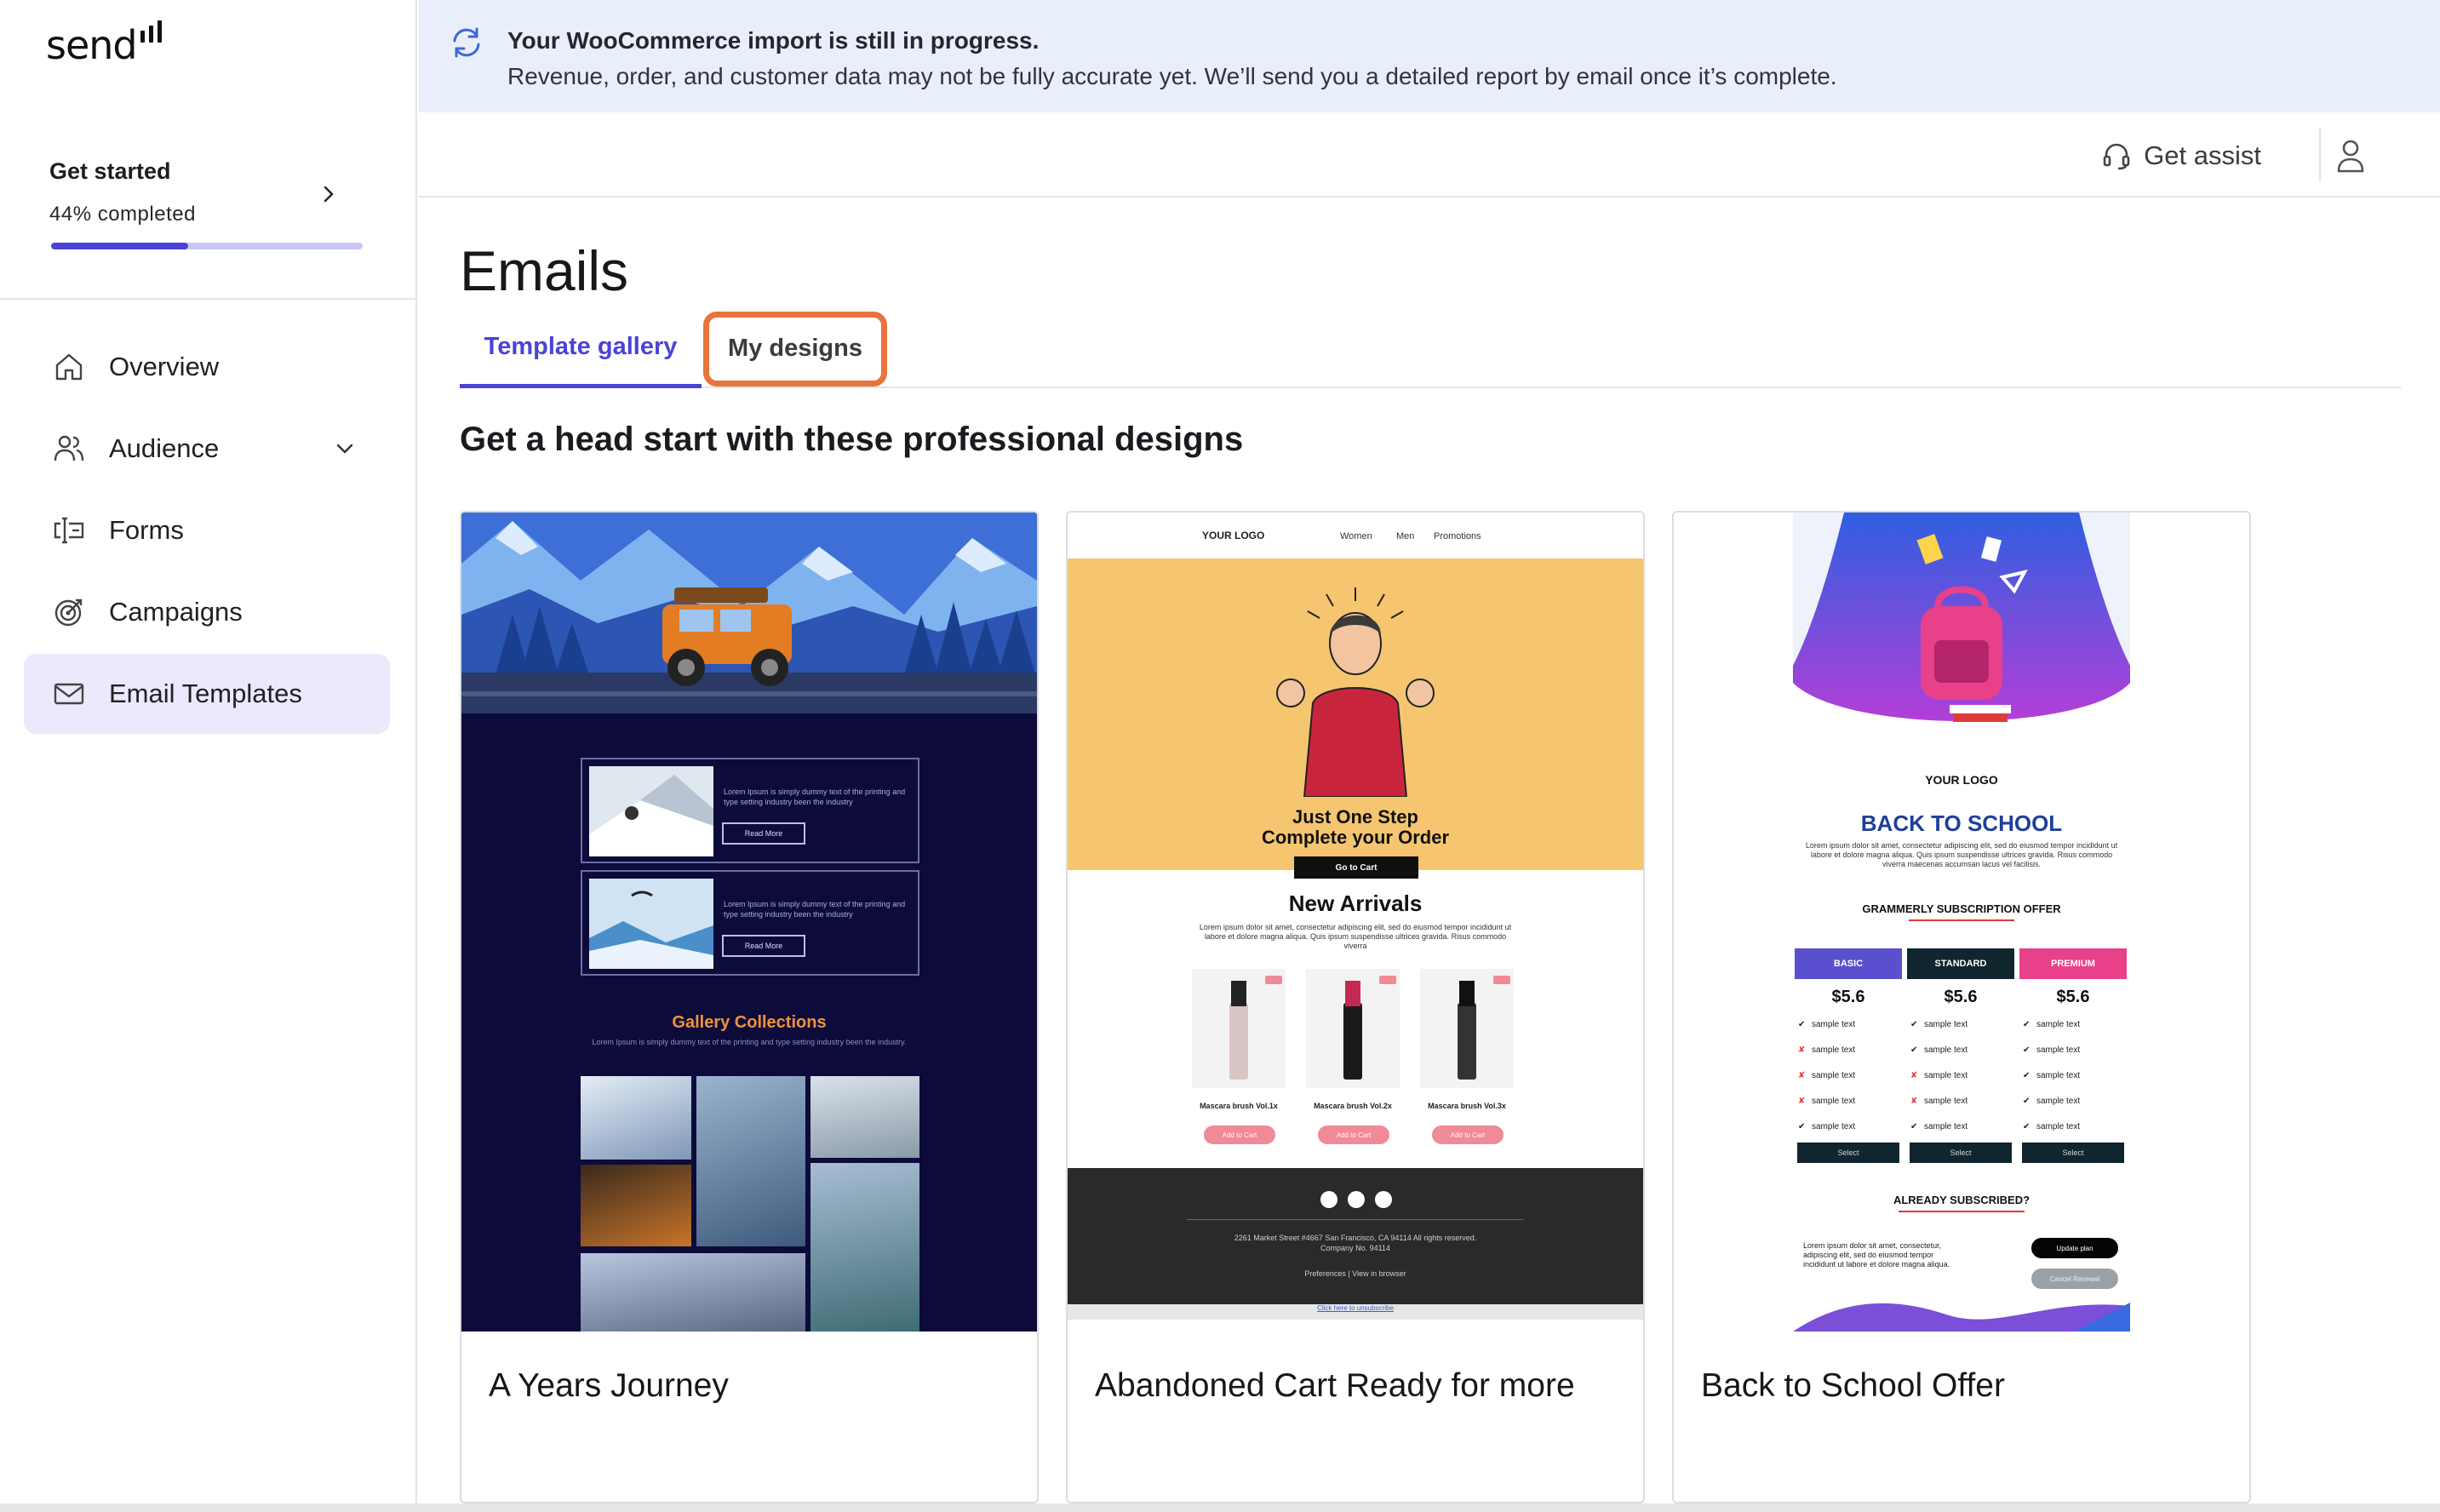 Image resolution: width=2440 pixels, height=1512 pixels. What do you see at coordinates (2350, 156) in the screenshot?
I see `user-menu-button` at bounding box center [2350, 156].